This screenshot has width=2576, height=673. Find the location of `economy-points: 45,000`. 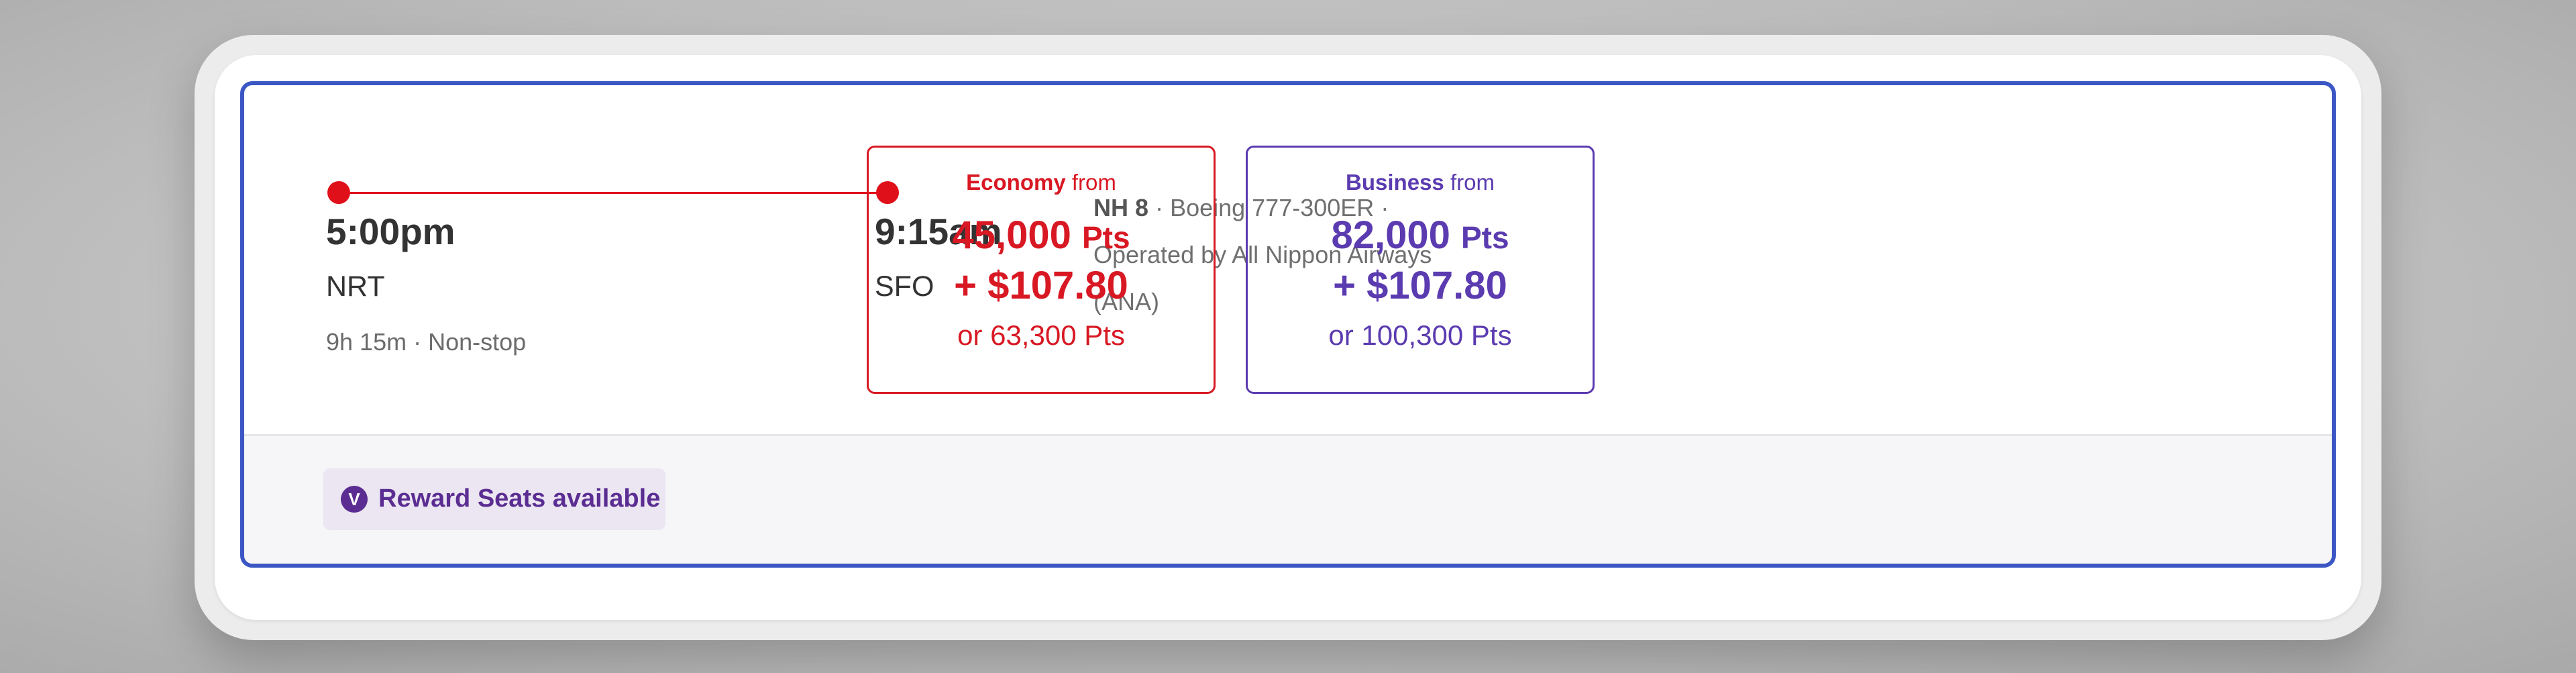

economy-points: 45,000 is located at coordinates (1011, 235).